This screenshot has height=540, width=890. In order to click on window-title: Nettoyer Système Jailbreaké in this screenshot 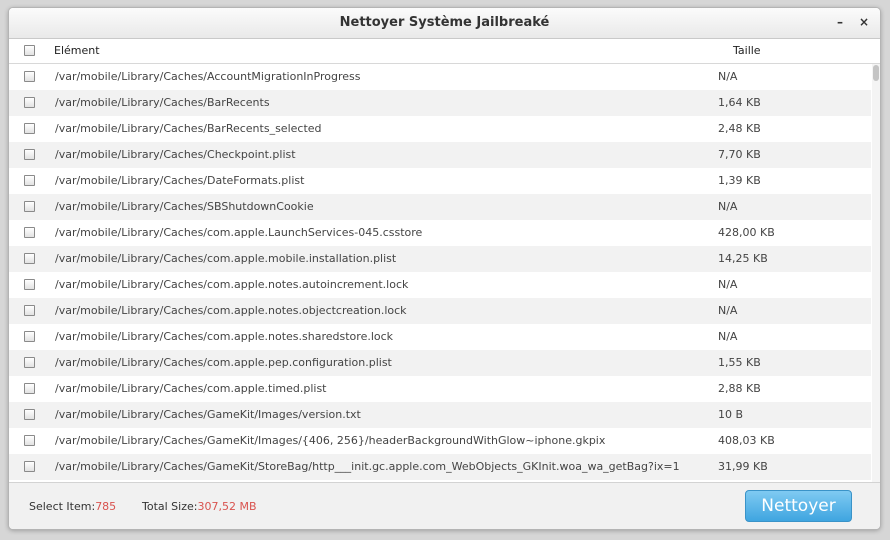, I will do `click(444, 22)`.